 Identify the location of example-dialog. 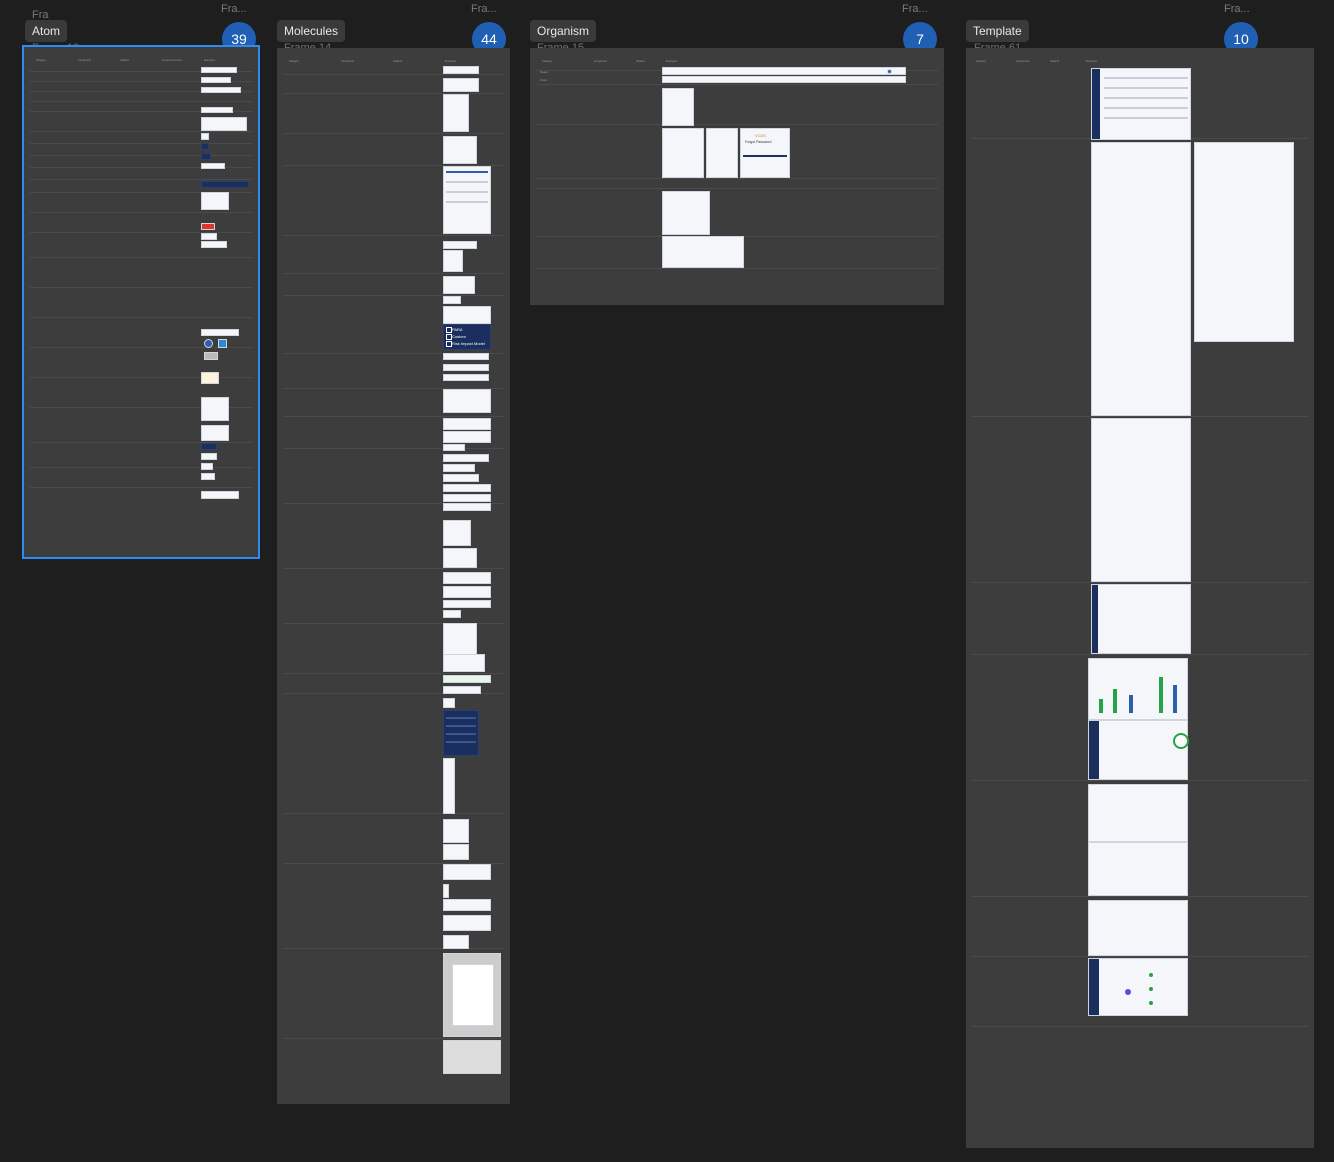
(703, 252).